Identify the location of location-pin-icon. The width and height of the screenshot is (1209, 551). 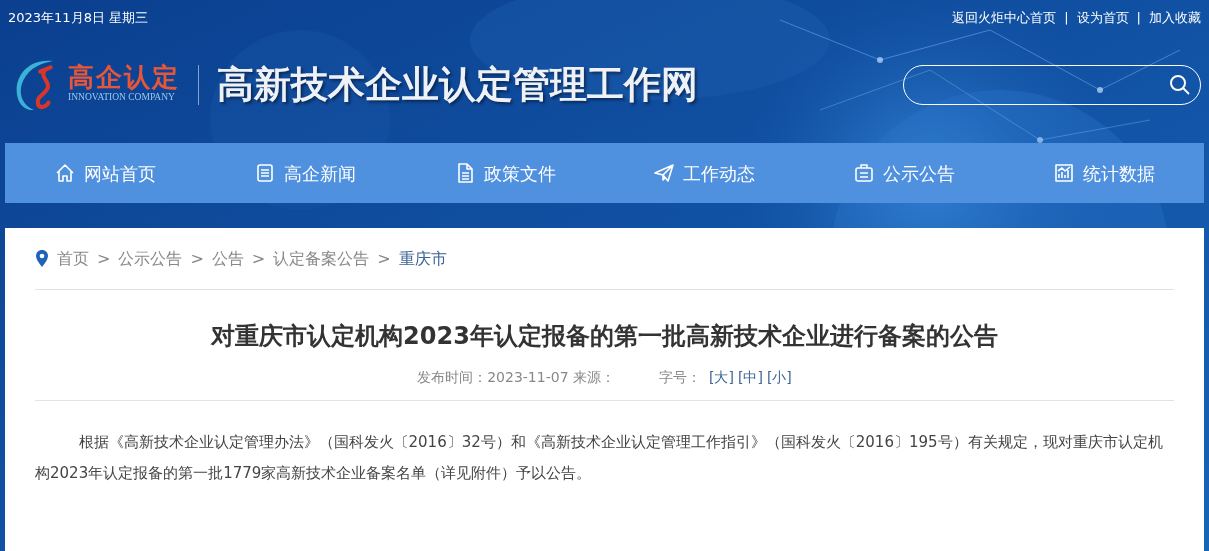
(42, 258).